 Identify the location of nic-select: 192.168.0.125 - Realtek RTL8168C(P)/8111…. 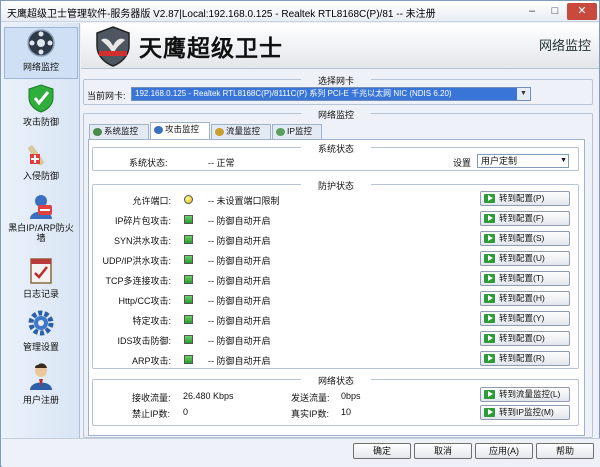
(331, 94).